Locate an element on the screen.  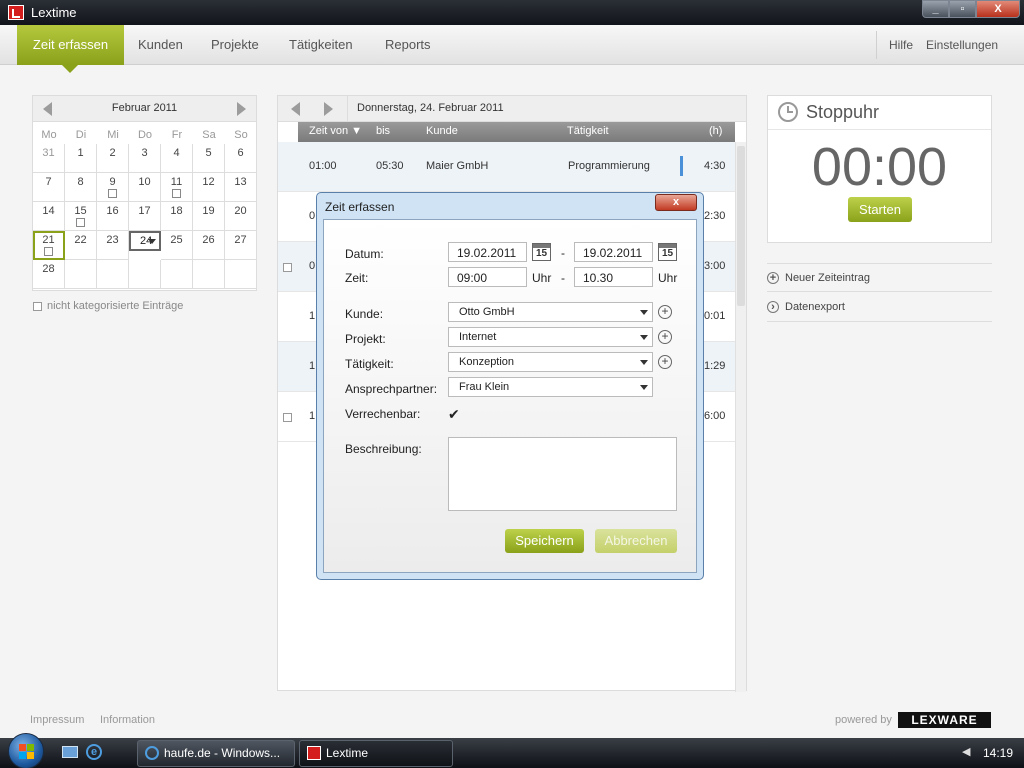
calendar-day: 21 is located at coordinates (49, 245).